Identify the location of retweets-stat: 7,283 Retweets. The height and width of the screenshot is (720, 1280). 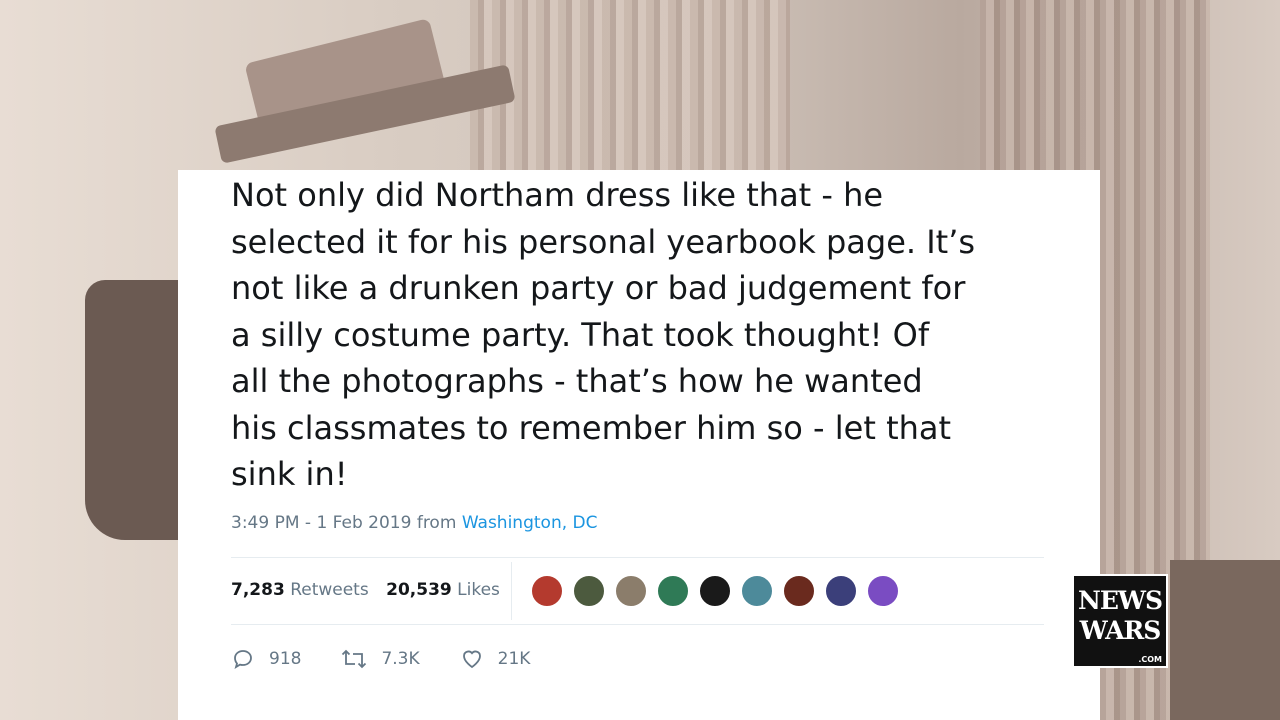
(300, 590).